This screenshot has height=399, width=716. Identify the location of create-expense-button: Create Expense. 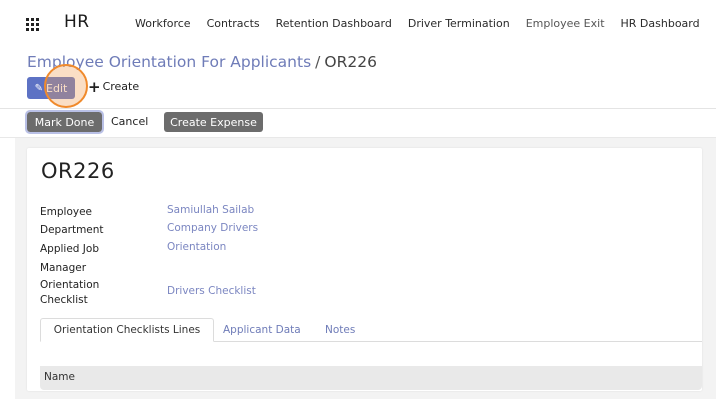
(213, 122).